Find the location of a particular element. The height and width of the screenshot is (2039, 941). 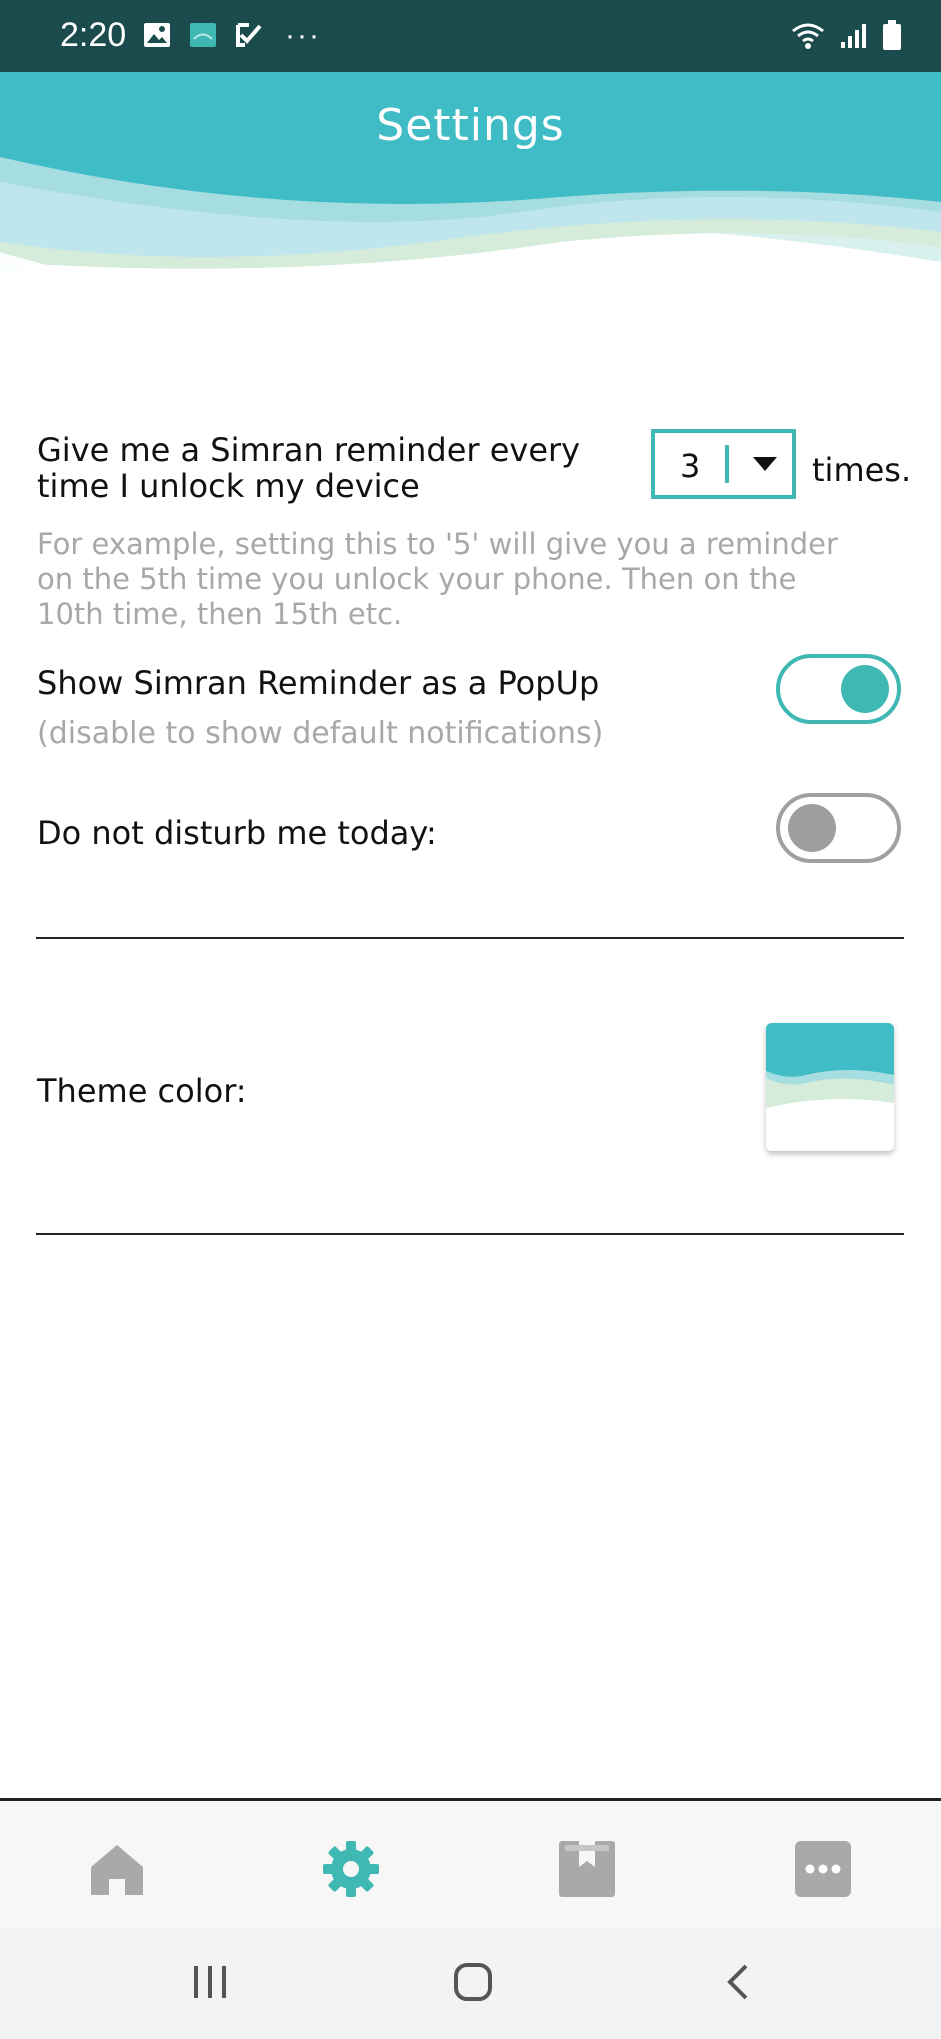

home-icon is located at coordinates (117, 1869).